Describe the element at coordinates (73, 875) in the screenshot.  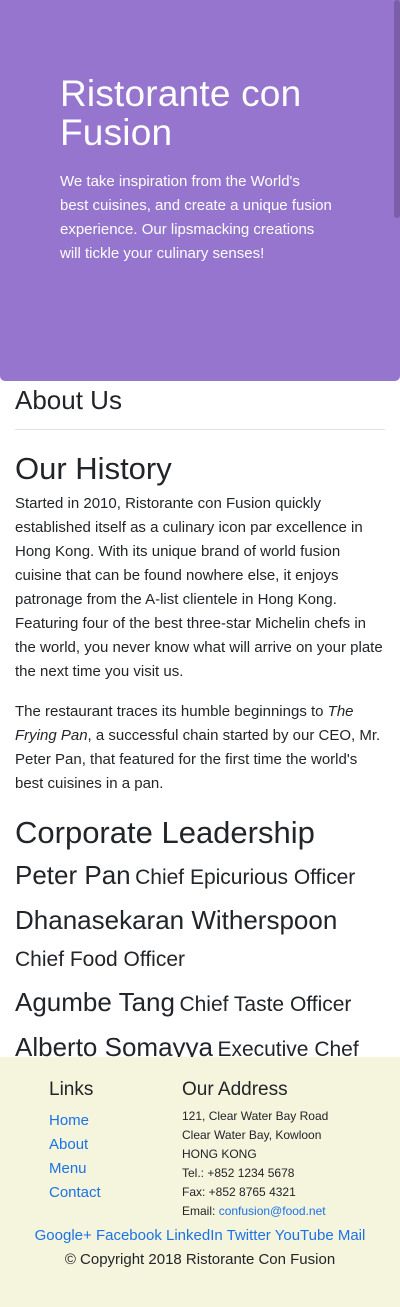
I see `leader-name: Peter Pan` at that location.